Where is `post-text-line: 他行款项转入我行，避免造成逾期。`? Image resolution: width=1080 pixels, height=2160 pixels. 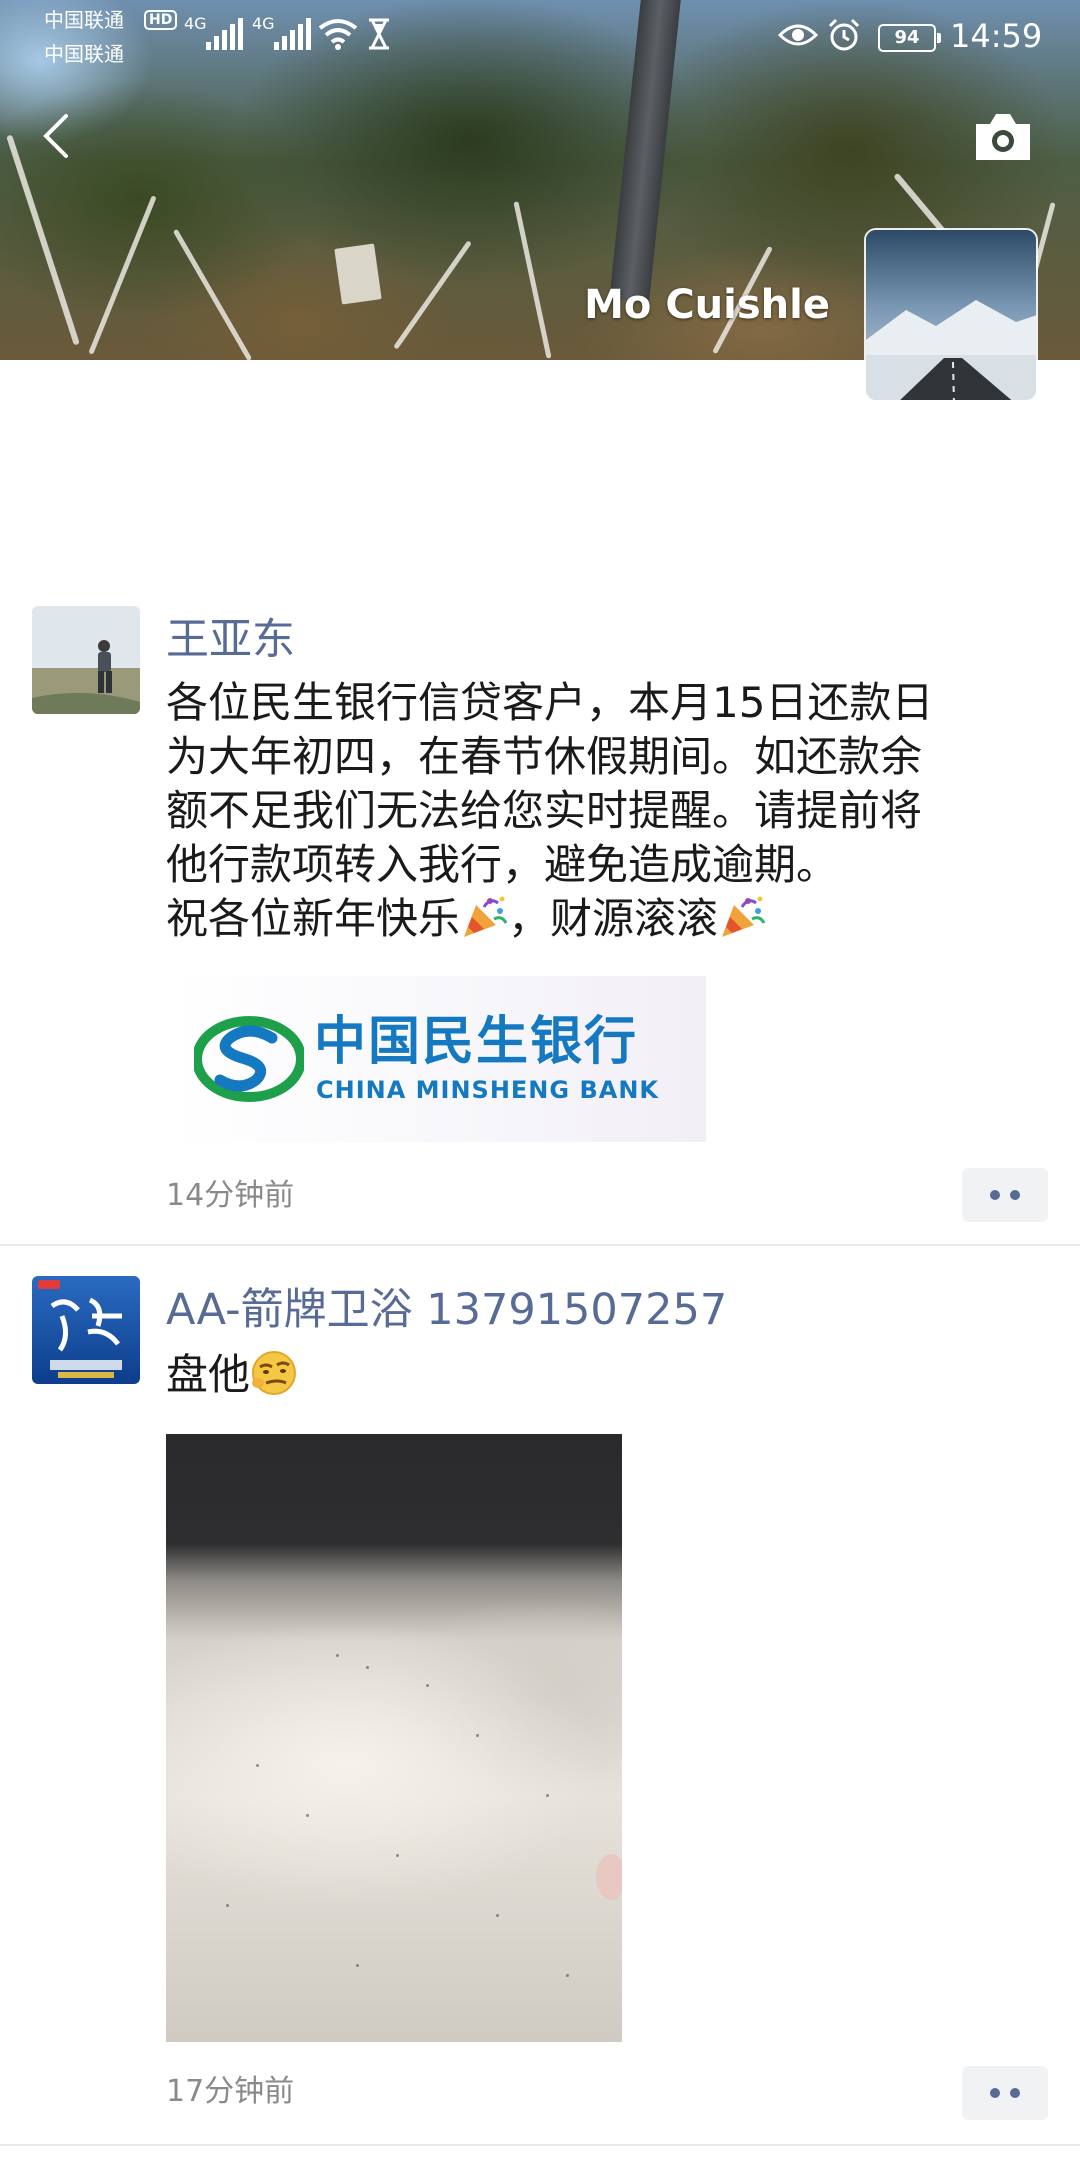
post-text-line: 他行款项转入我行，避免造成逾期。 is located at coordinates (502, 864).